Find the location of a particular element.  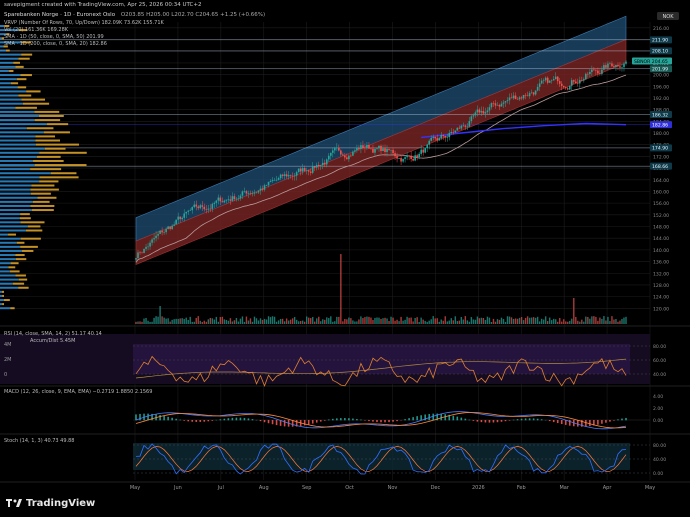

rsi-legend: RSI (14, close, SMA, 14, 2) 51.17 40.14 is located at coordinates (53, 334).